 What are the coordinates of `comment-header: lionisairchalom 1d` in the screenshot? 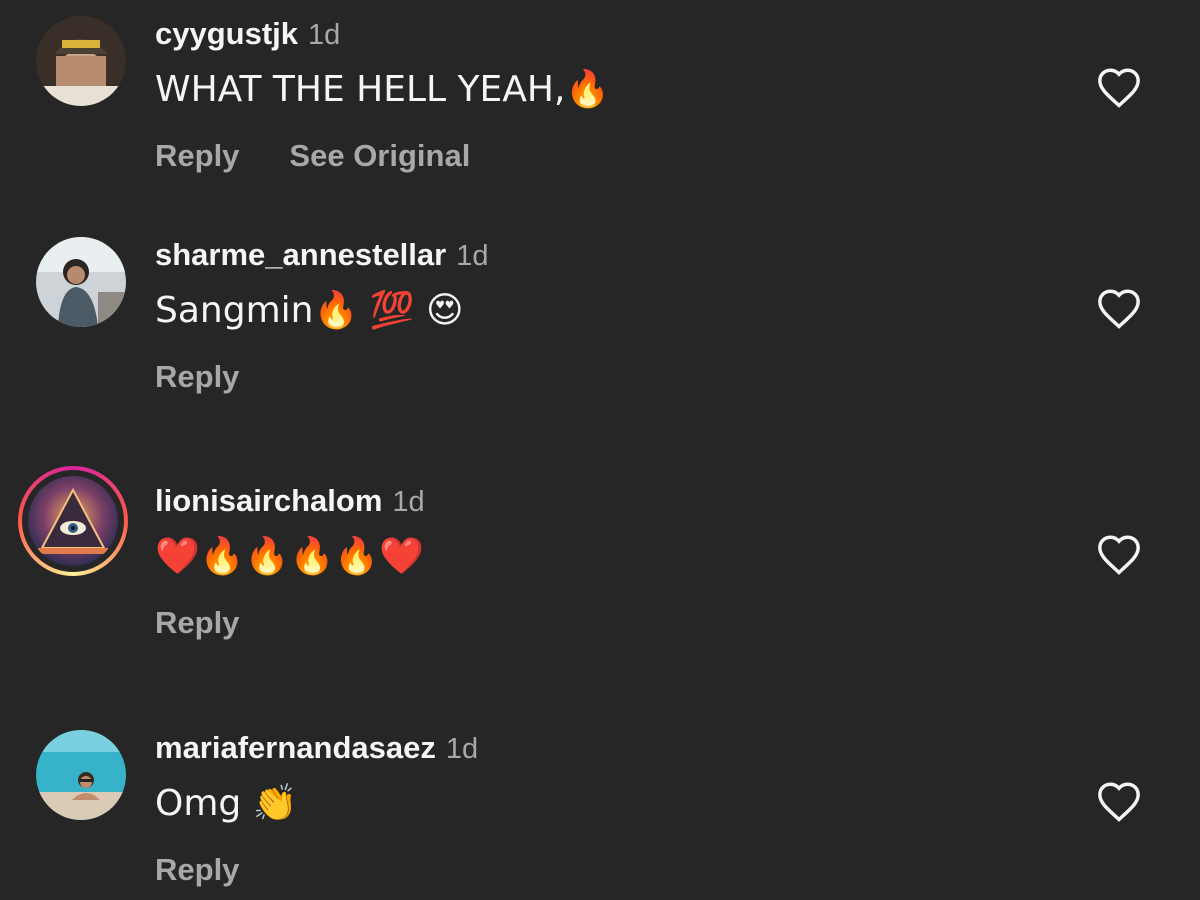 It's located at (290, 503).